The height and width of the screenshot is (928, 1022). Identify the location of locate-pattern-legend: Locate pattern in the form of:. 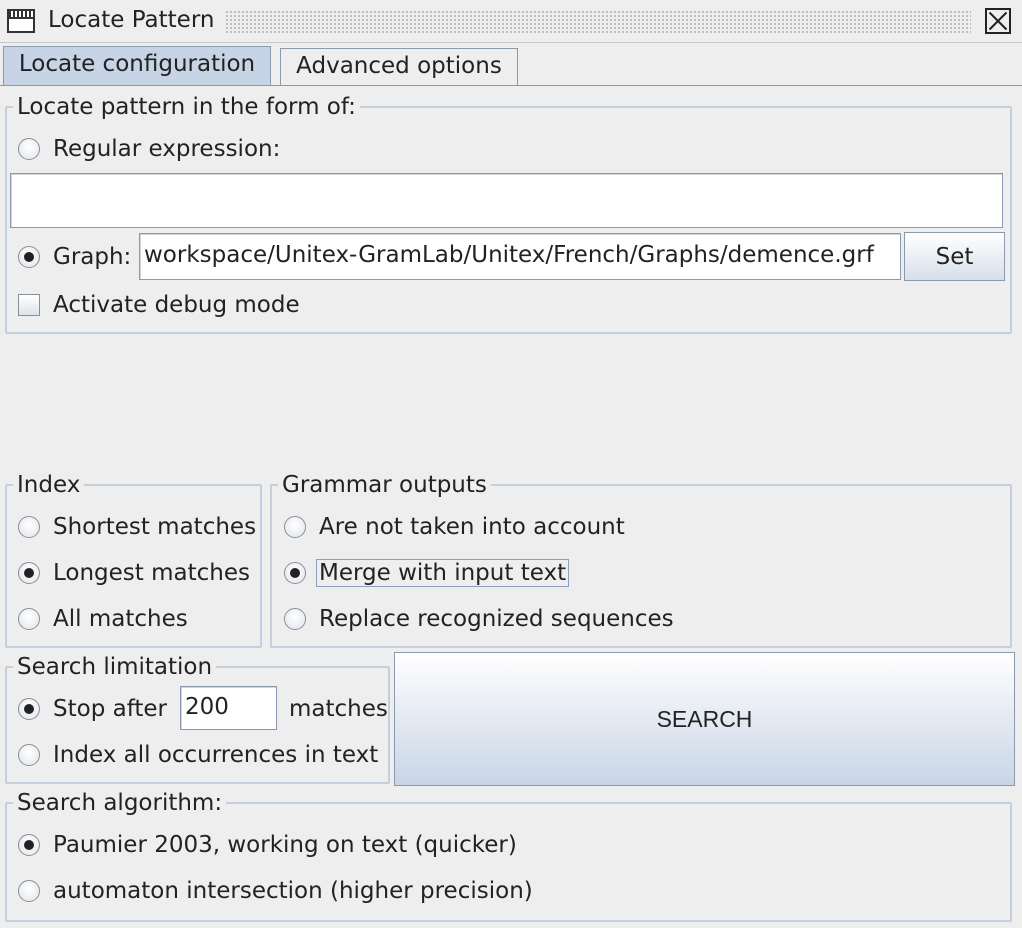
(186, 107).